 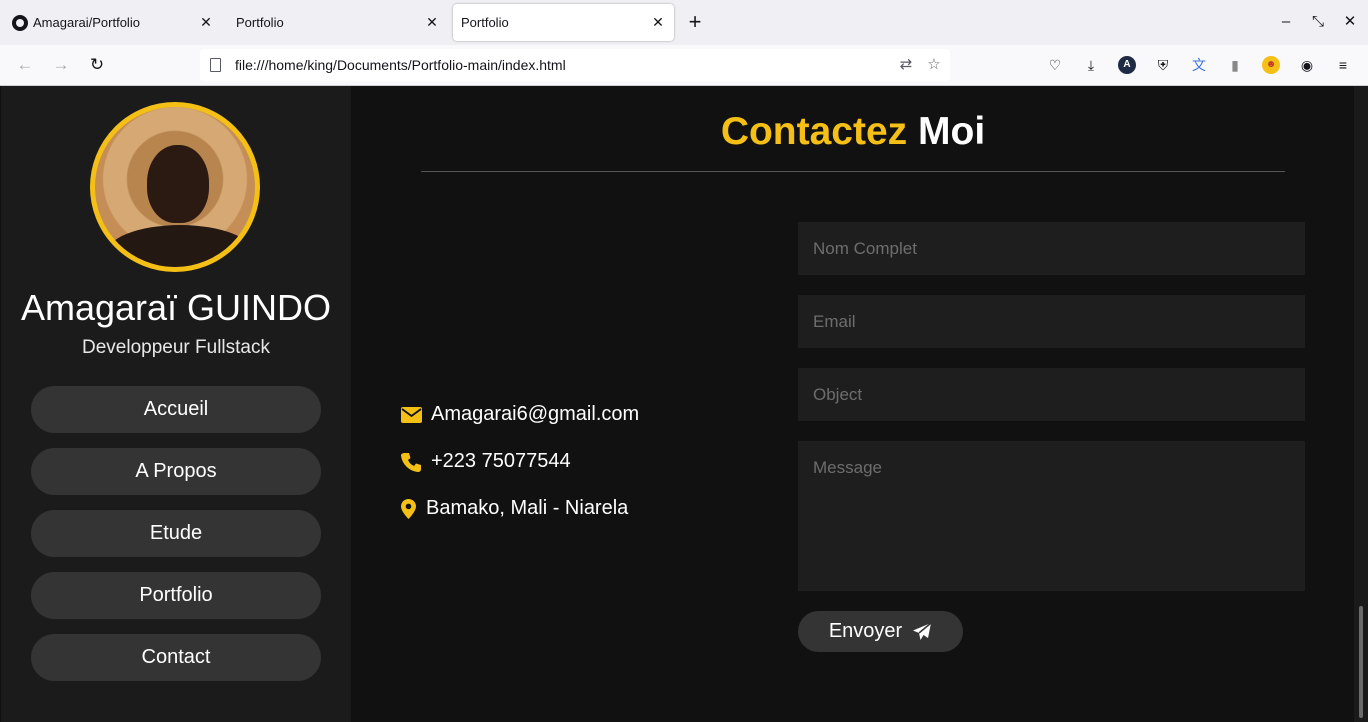 What do you see at coordinates (176, 347) in the screenshot?
I see `profile-role: Developpeur Fullstack` at bounding box center [176, 347].